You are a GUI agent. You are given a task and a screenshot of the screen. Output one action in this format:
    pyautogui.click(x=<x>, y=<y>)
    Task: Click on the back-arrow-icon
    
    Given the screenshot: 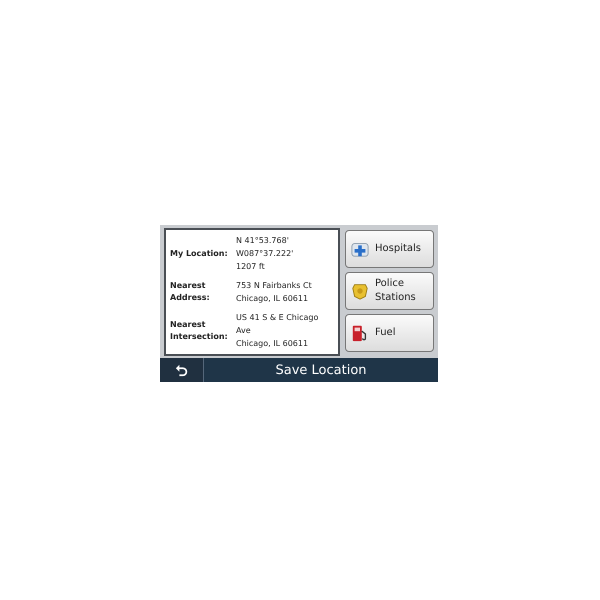 What is the action you would take?
    pyautogui.click(x=181, y=370)
    